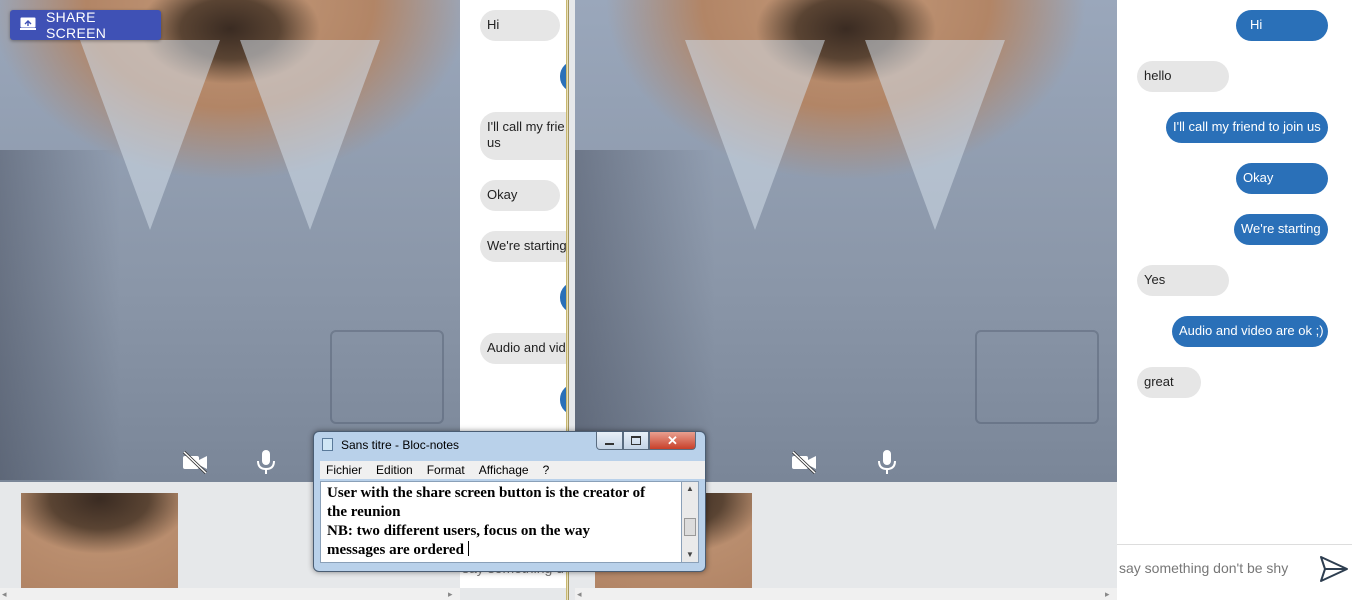  What do you see at coordinates (1158, 75) in the screenshot?
I see `message-text: hello` at bounding box center [1158, 75].